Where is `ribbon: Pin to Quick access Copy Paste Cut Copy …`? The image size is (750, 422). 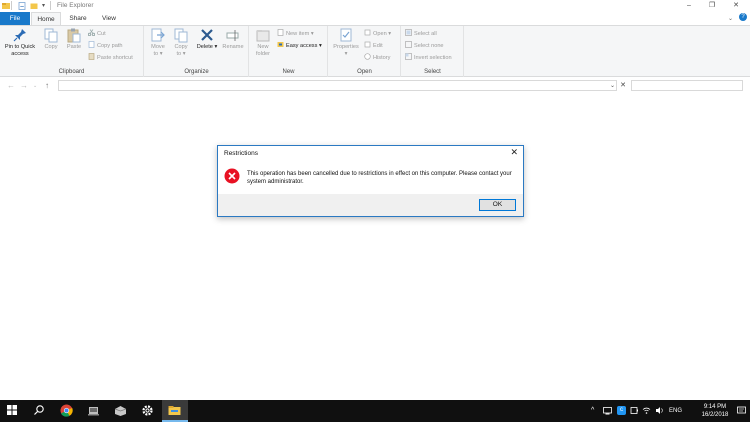 ribbon: Pin to Quick access Copy Paste Cut Copy … is located at coordinates (375, 51).